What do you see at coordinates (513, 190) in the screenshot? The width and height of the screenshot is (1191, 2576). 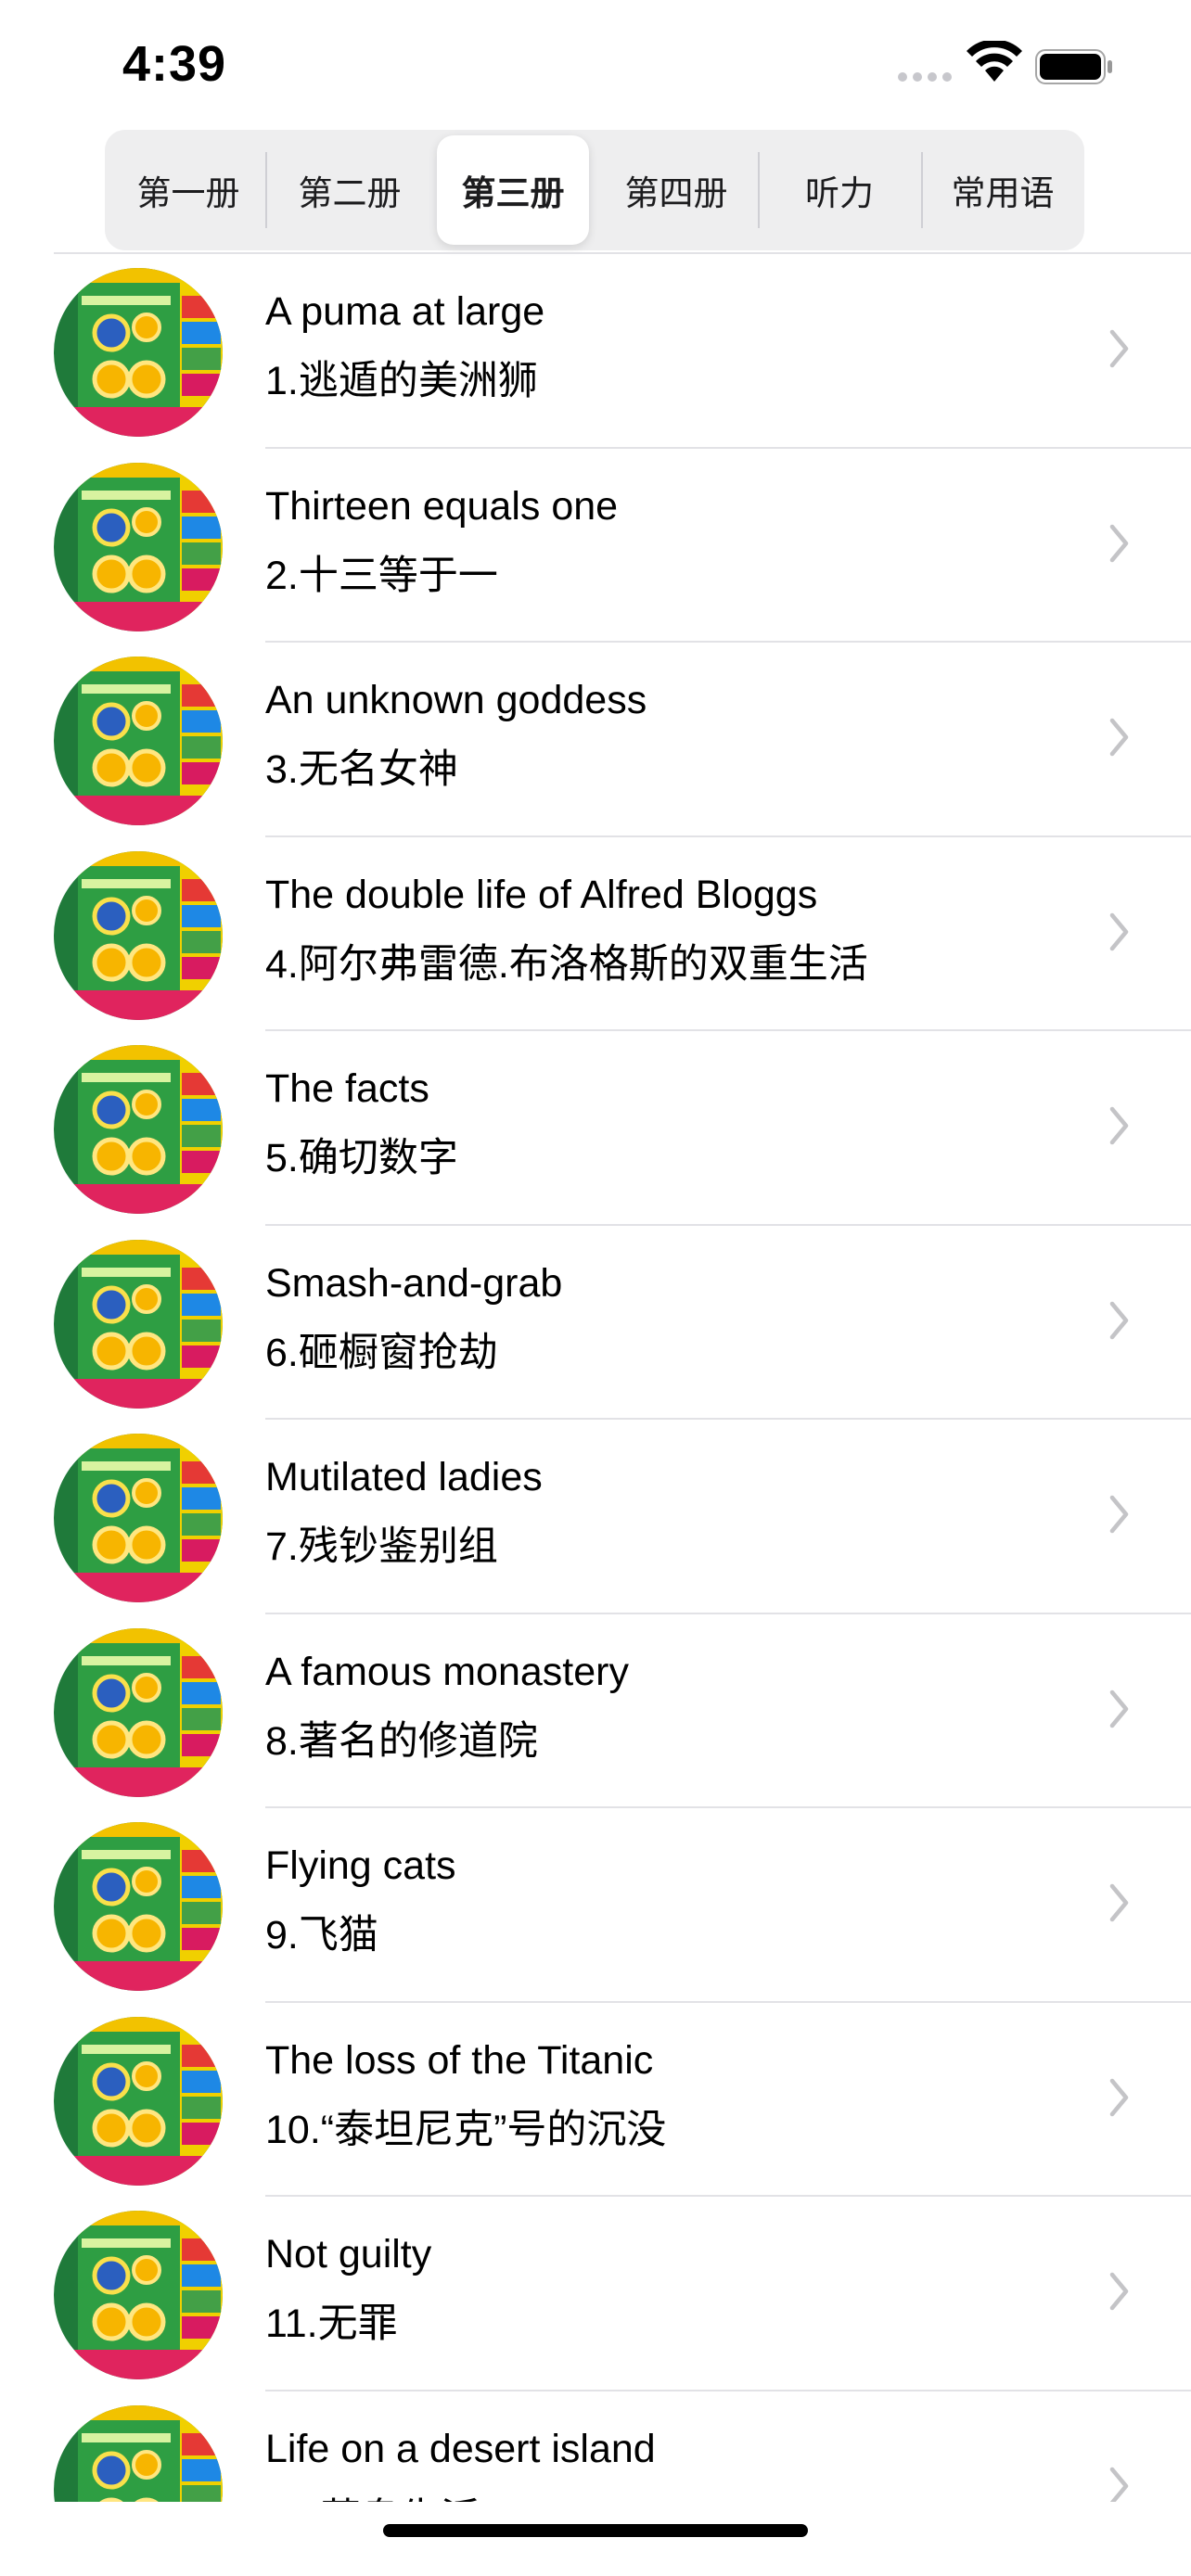 I see `segment-book-3: 第三册` at bounding box center [513, 190].